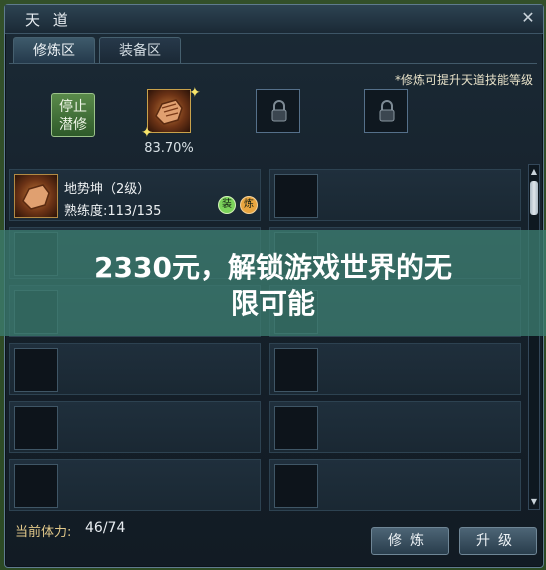 The image size is (546, 570). Describe the element at coordinates (498, 541) in the screenshot. I see `upgrade-button: 升级` at that location.